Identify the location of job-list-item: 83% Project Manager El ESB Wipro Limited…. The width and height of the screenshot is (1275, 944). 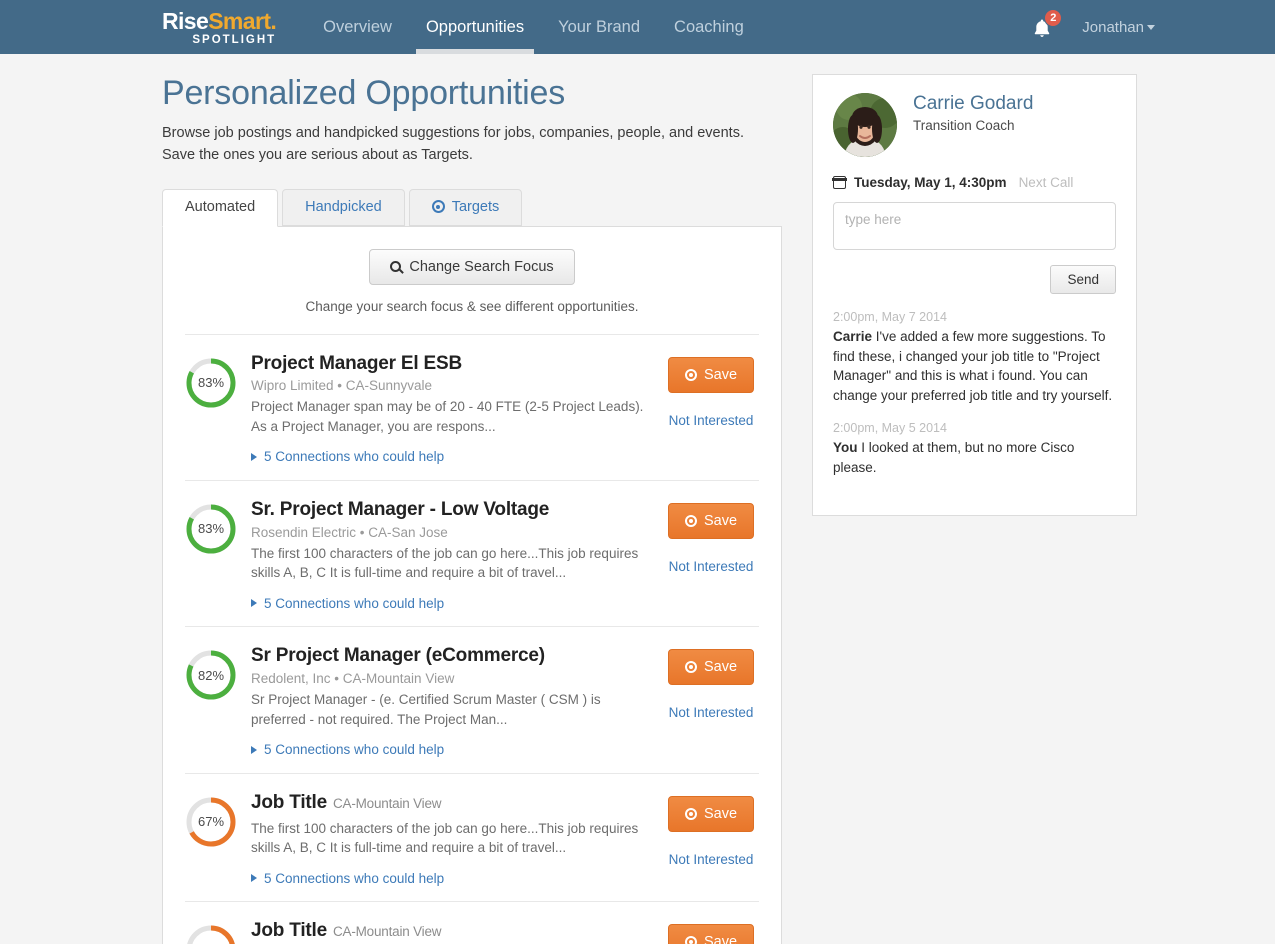
(472, 408).